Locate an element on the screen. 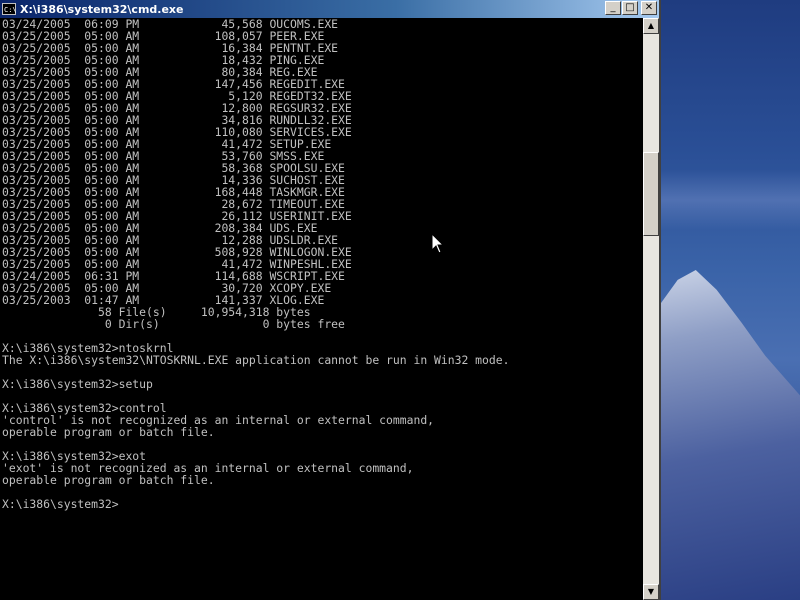 The width and height of the screenshot is (800, 600). mouse-pointer-icon is located at coordinates (438, 243).